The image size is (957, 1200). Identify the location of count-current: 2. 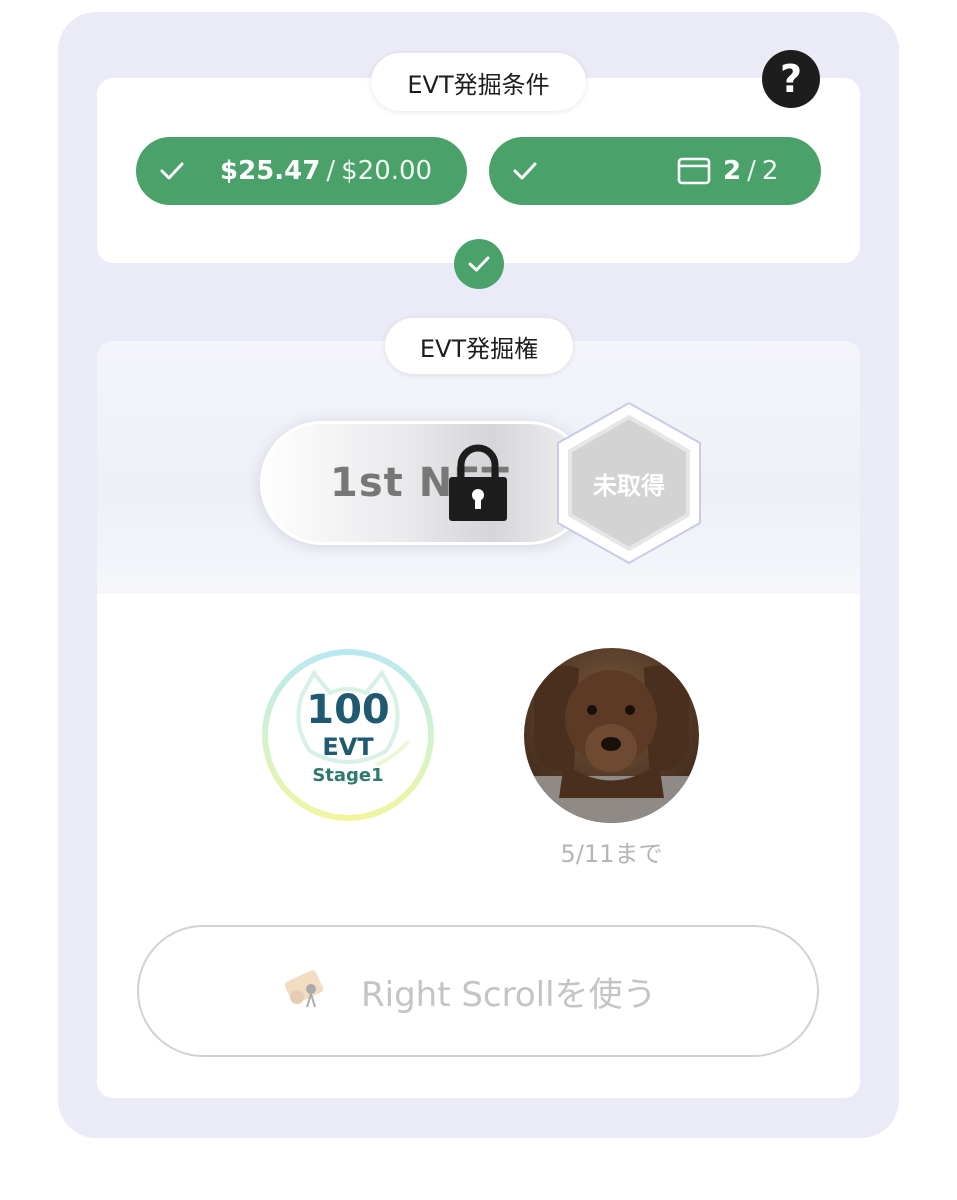
(732, 171).